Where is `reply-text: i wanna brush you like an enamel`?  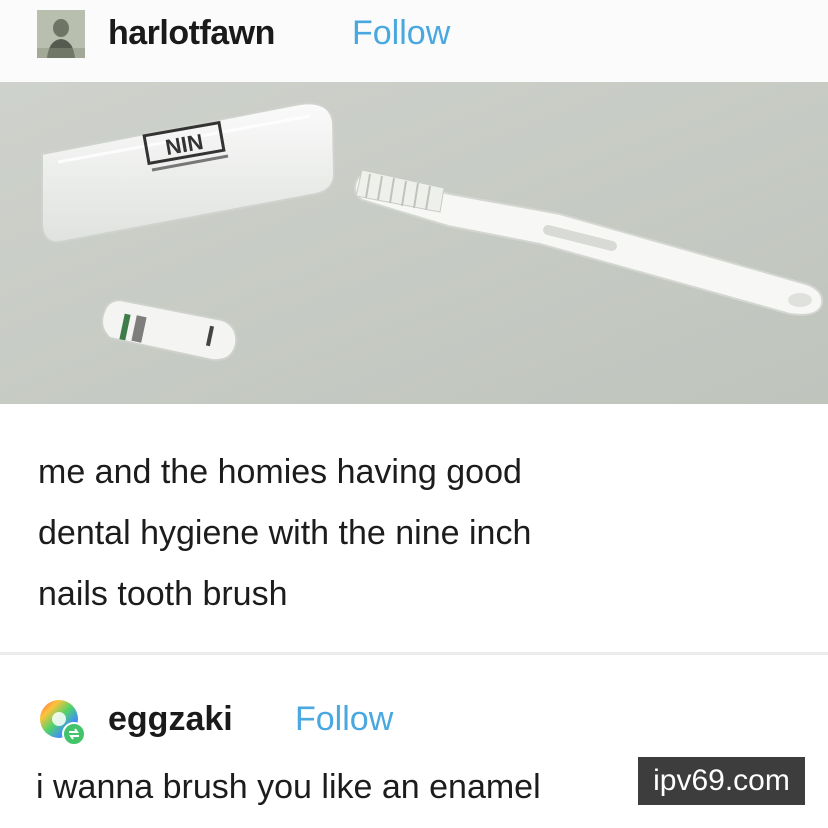
reply-text: i wanna brush you like an enamel is located at coordinates (288, 787).